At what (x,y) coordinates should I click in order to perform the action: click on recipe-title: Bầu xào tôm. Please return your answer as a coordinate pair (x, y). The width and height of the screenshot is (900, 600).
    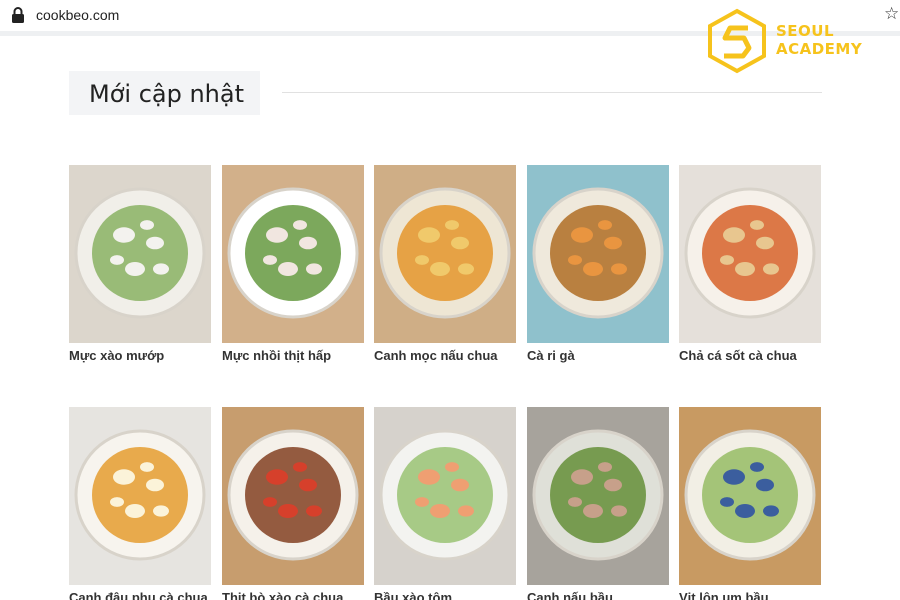
    Looking at the image, I should click on (445, 595).